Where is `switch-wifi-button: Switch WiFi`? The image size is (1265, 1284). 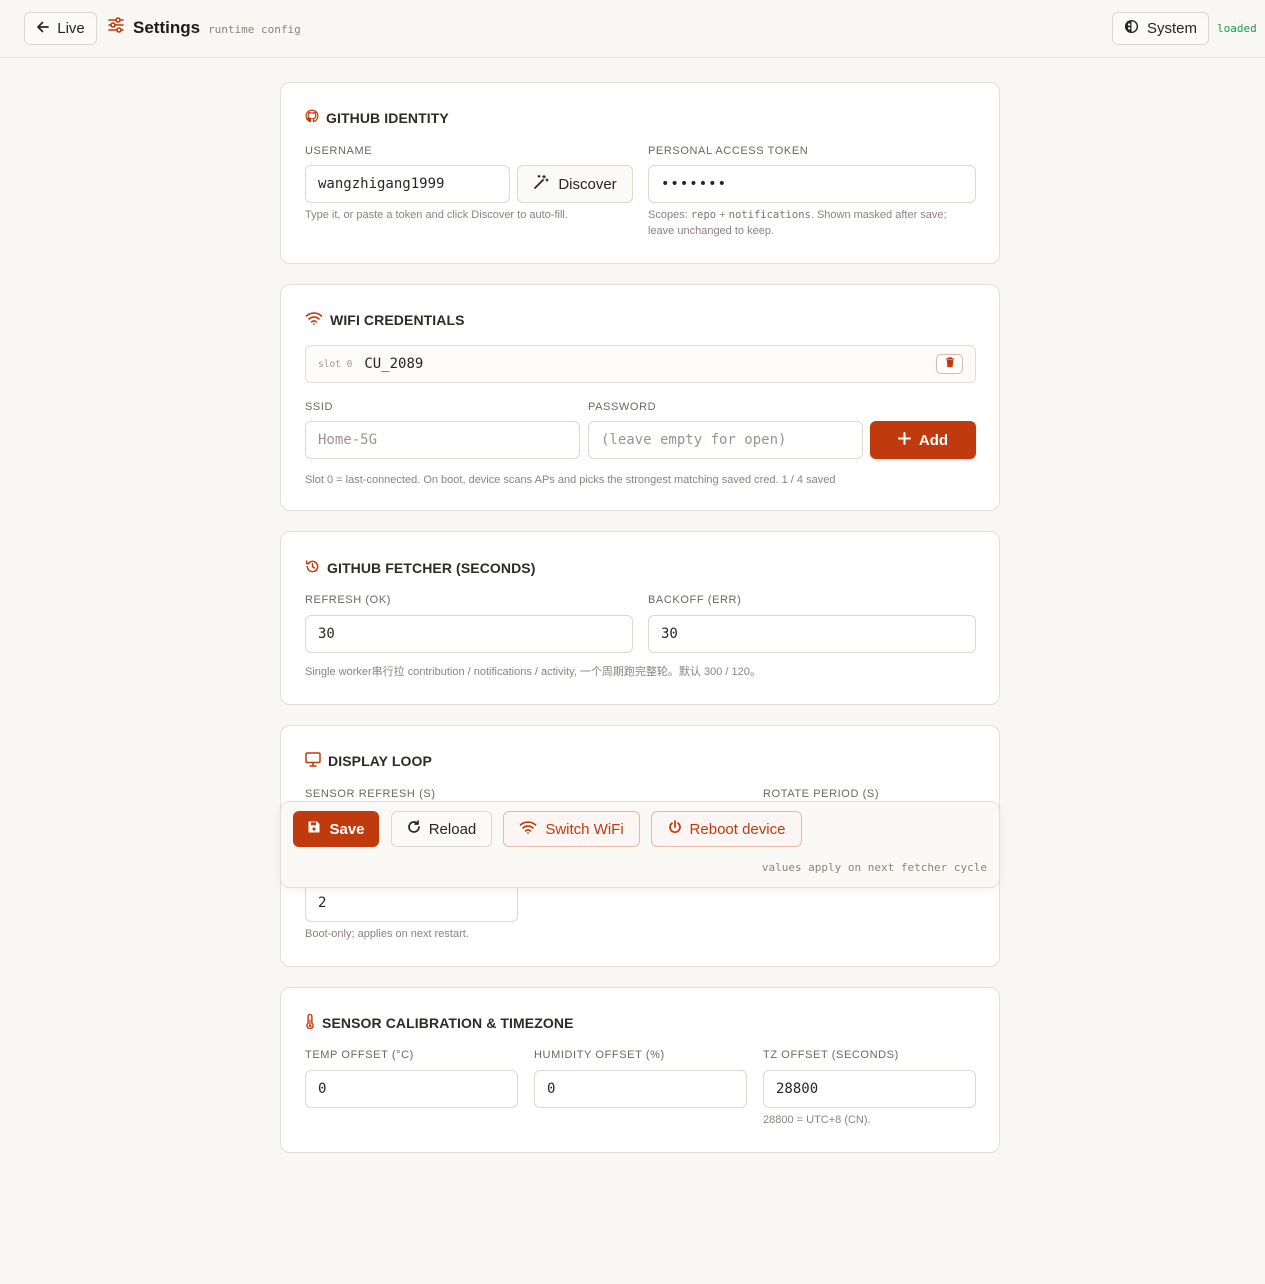
switch-wifi-button: Switch WiFi is located at coordinates (571, 829).